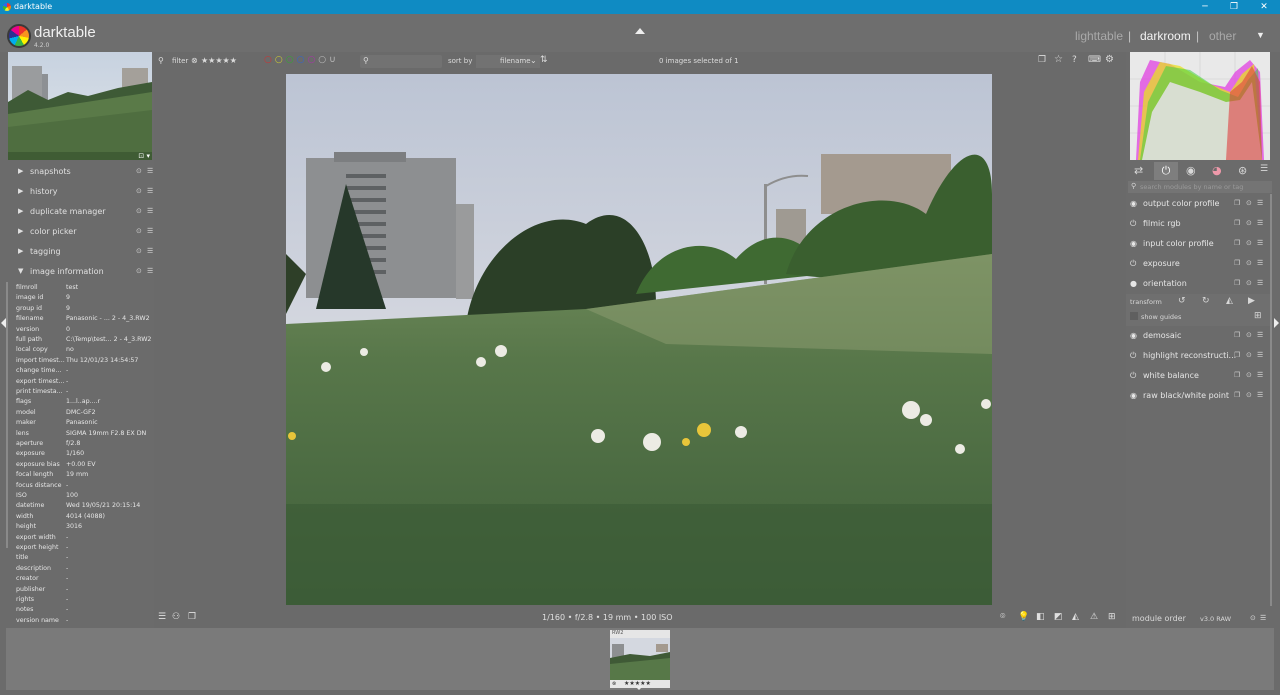 The width and height of the screenshot is (1280, 695). I want to click on styles-icon: ⚇, so click(176, 617).